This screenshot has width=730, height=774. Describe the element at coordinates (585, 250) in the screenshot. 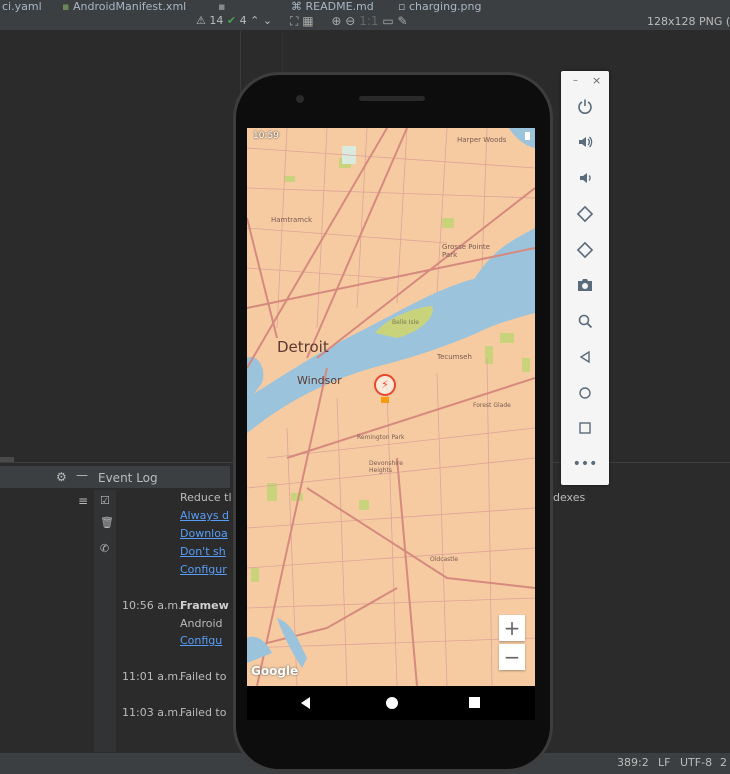

I see `rotate-right-icon` at that location.